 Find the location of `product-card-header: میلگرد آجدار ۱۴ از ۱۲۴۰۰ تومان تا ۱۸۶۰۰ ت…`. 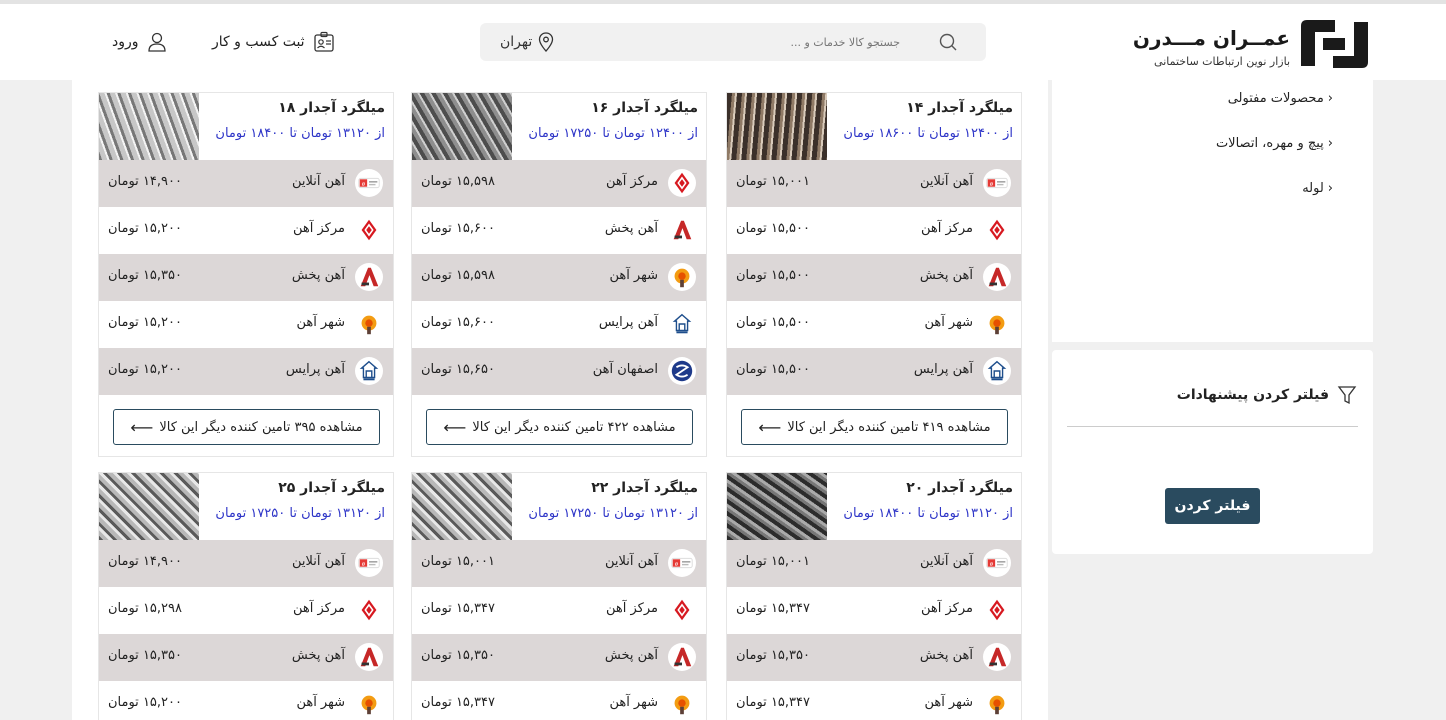

product-card-header: میلگرد آجدار ۱۴ از ۱۲۴۰۰ تومان تا ۱۸۶۰۰ ت… is located at coordinates (874, 126).